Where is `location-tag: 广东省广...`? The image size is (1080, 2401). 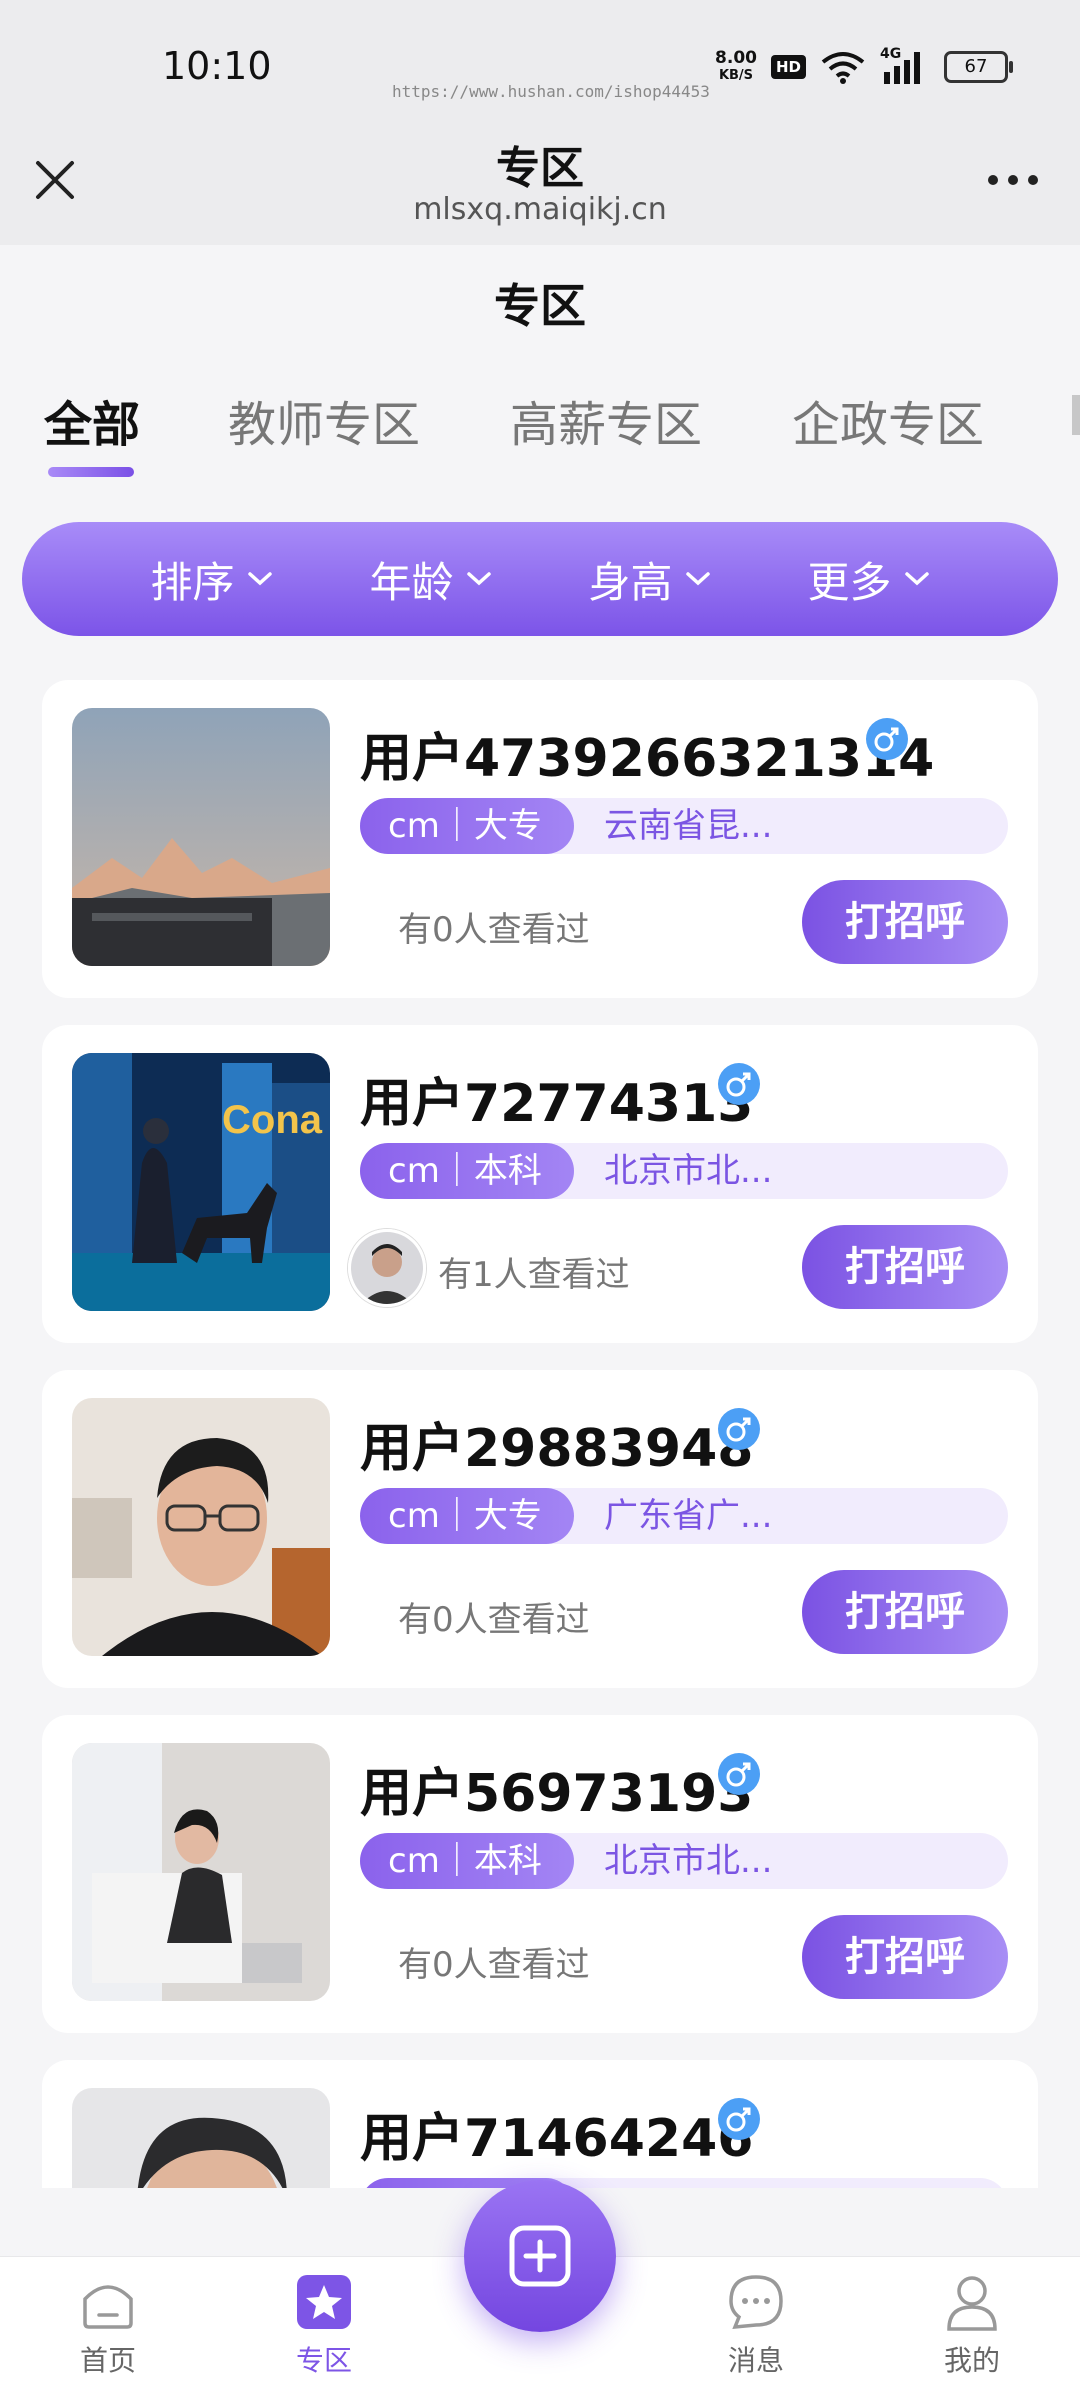
location-tag: 广东省广... is located at coordinates (688, 1516).